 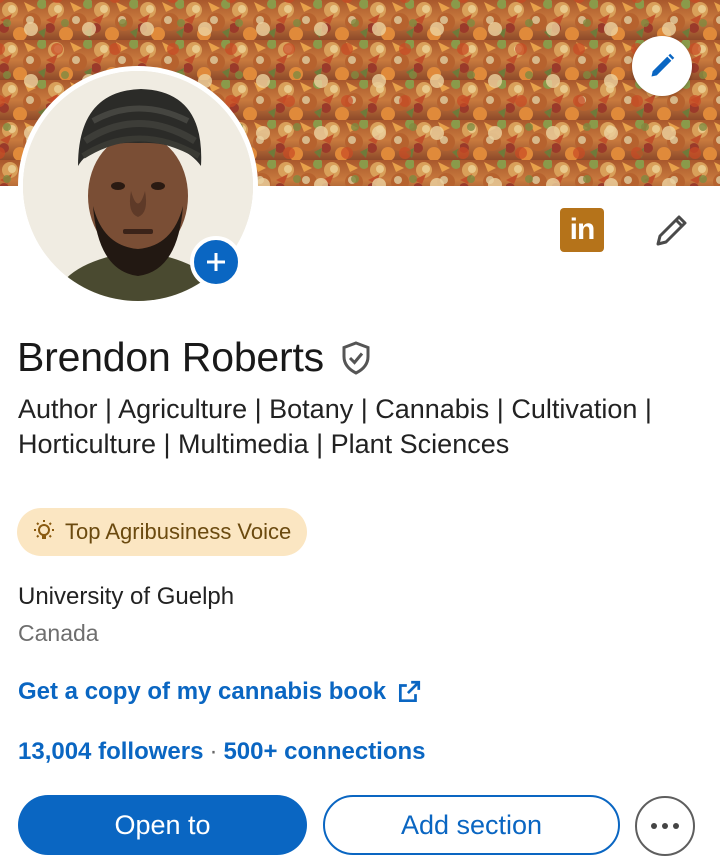 I want to click on name-row: Brendon Roberts, so click(x=195, y=357).